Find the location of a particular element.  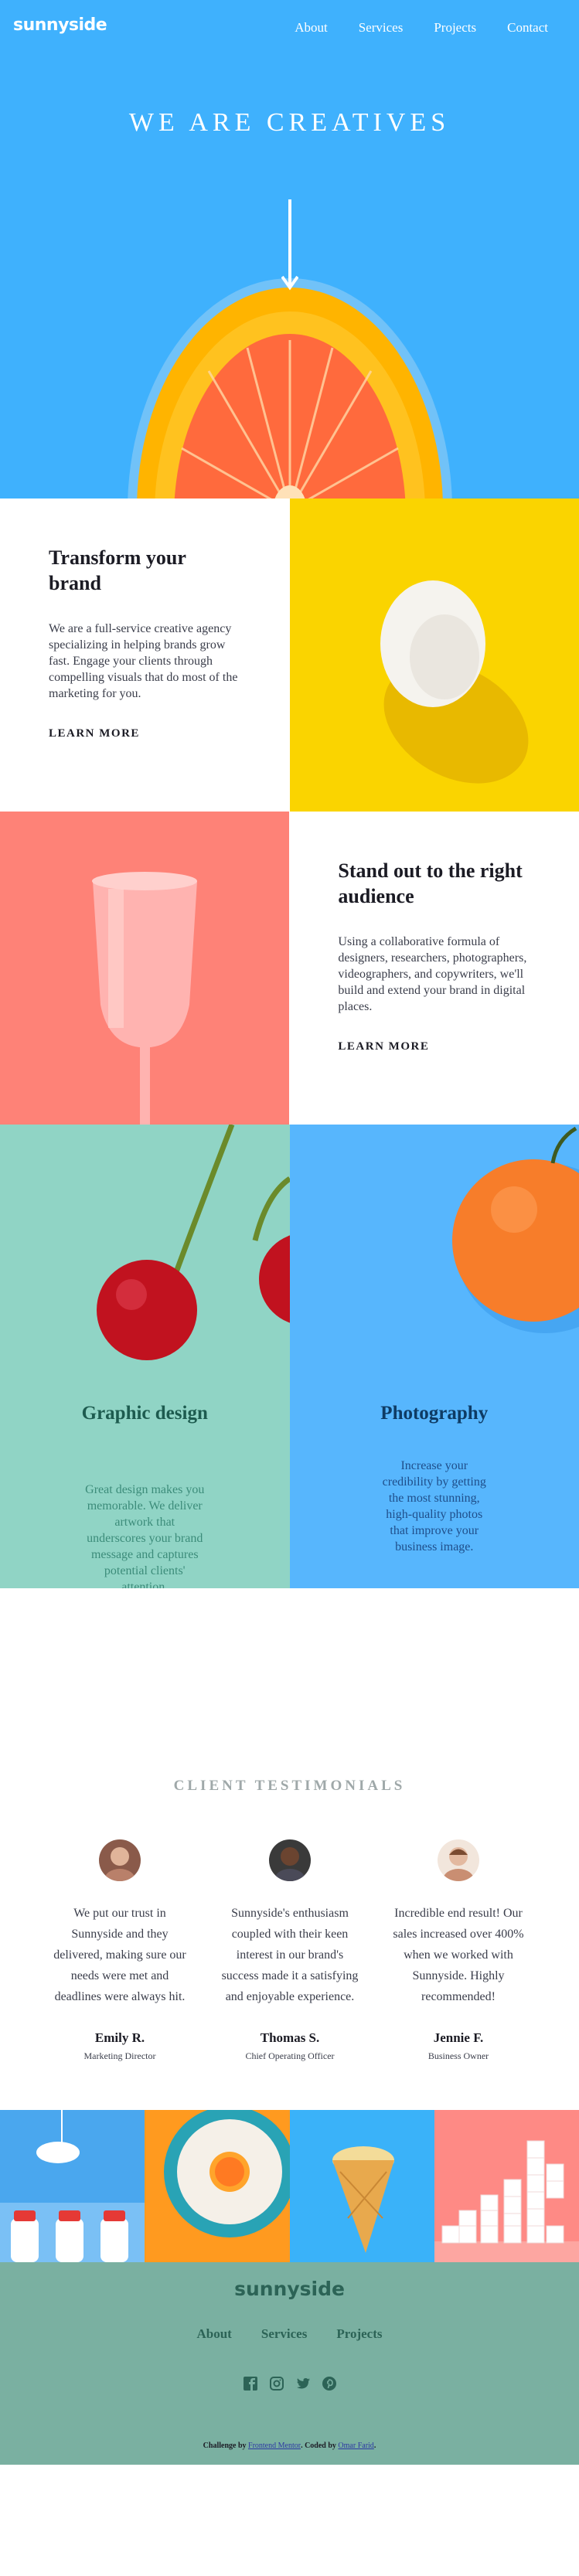

testimonials-heading: CLIENT TESTIMONIALS is located at coordinates (289, 1786).